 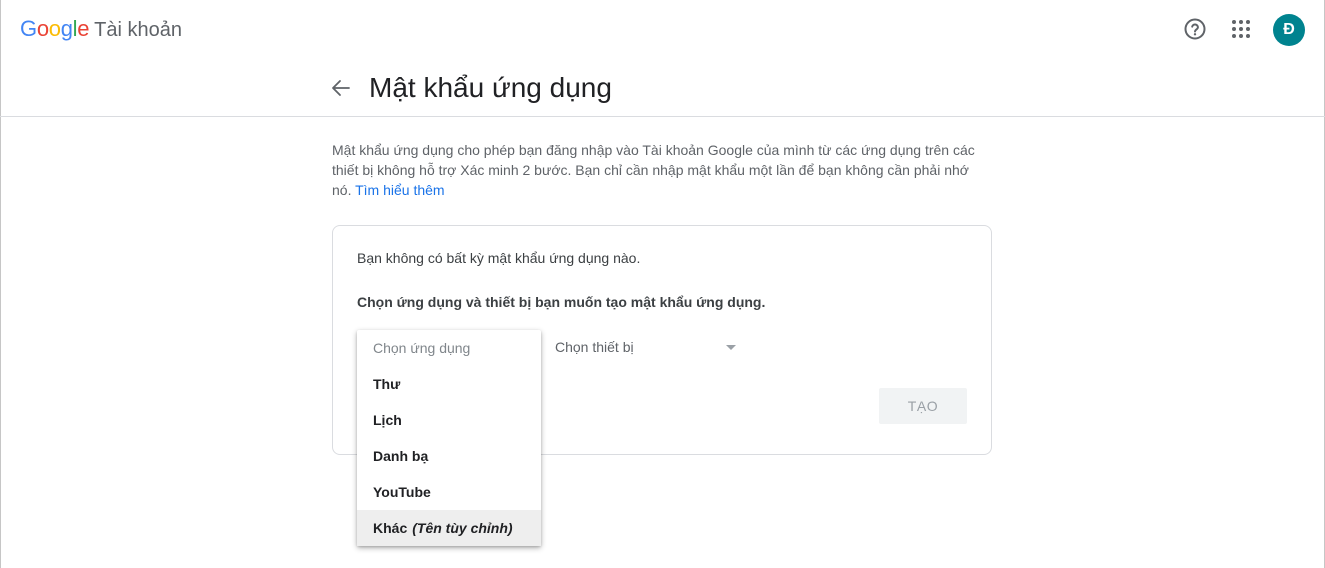 I want to click on arrow-back-icon, so click(x=341, y=88).